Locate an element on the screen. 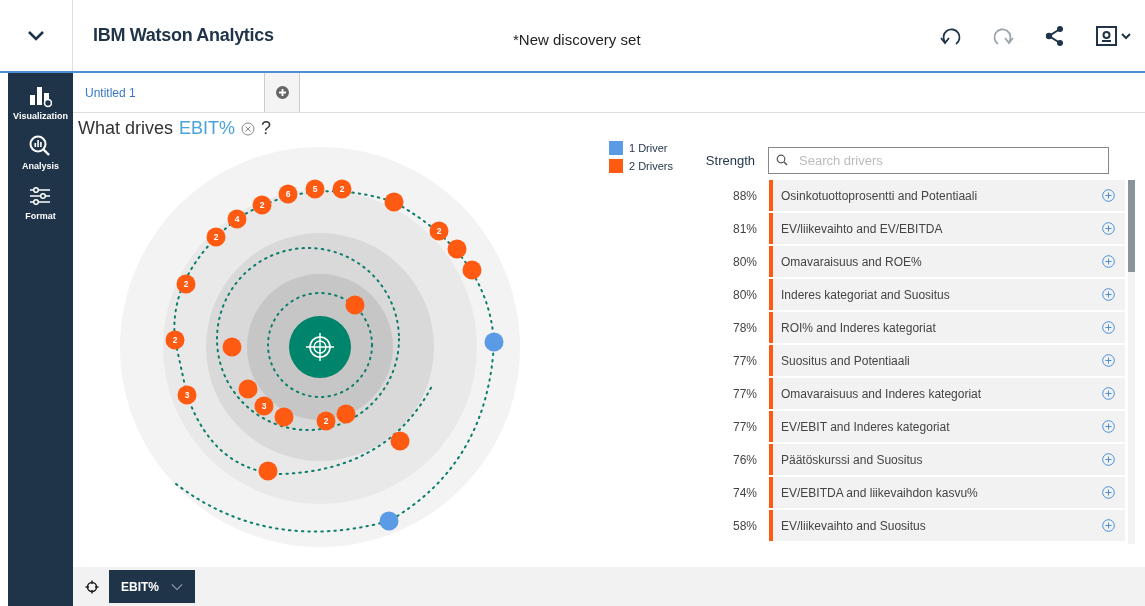  driver-item: Suositus and Potentiaali is located at coordinates (947, 360).